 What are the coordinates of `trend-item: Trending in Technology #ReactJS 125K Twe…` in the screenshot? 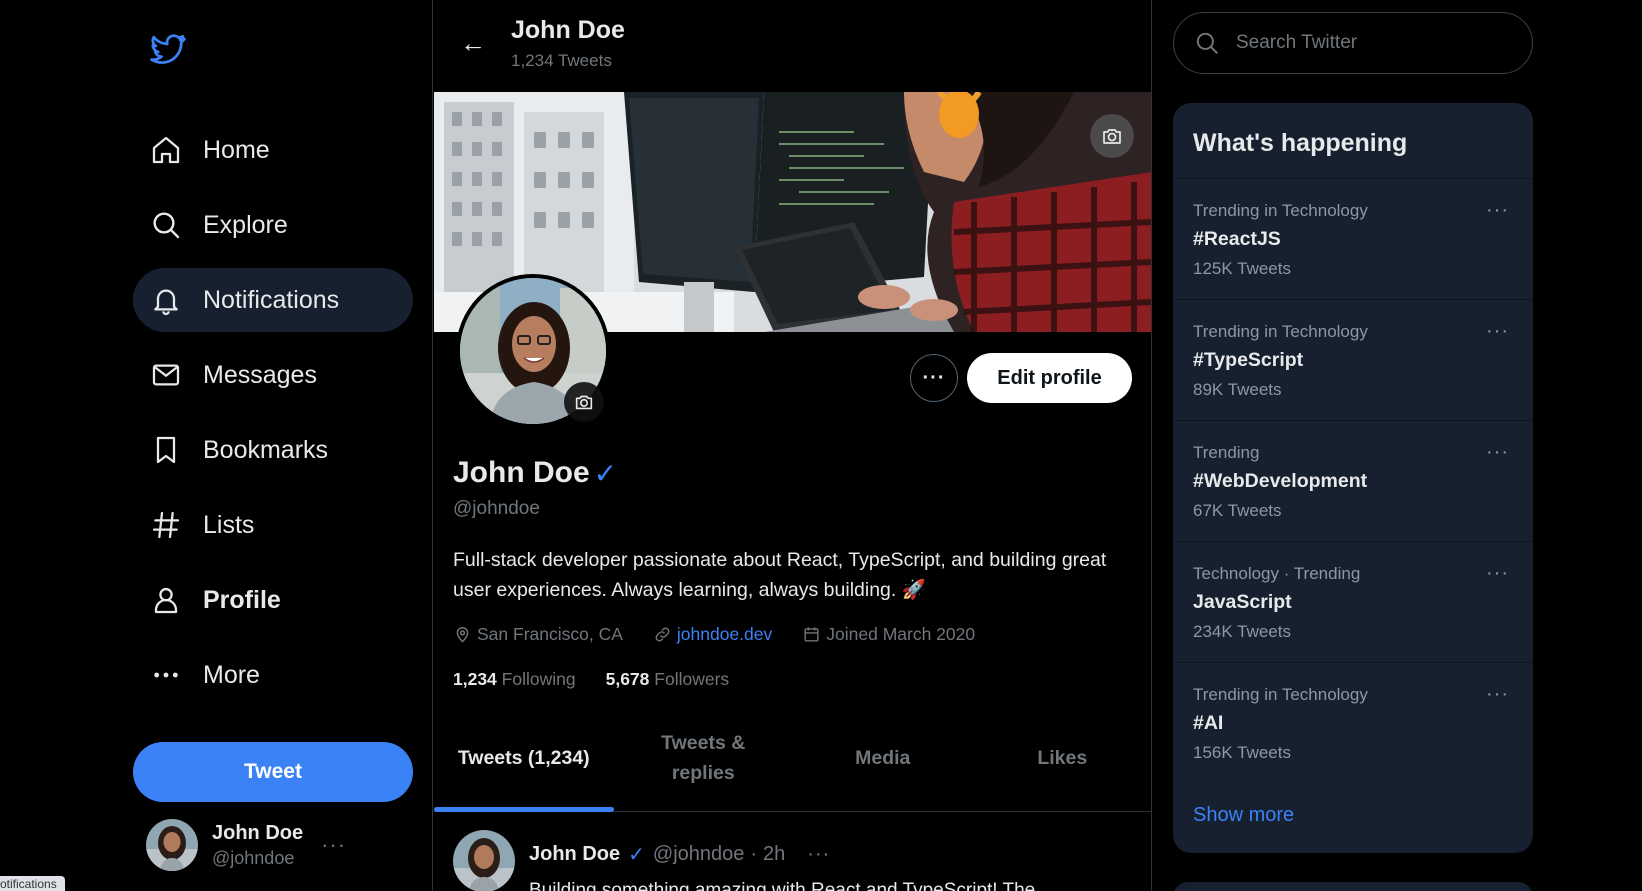 It's located at (1353, 239).